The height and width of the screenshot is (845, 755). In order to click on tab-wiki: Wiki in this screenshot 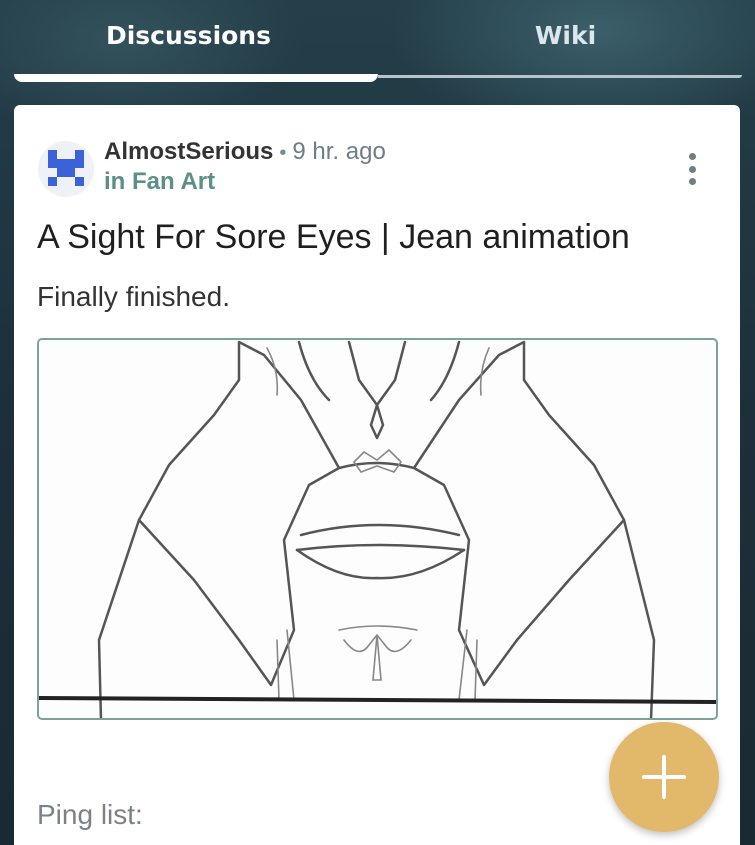, I will do `click(565, 40)`.